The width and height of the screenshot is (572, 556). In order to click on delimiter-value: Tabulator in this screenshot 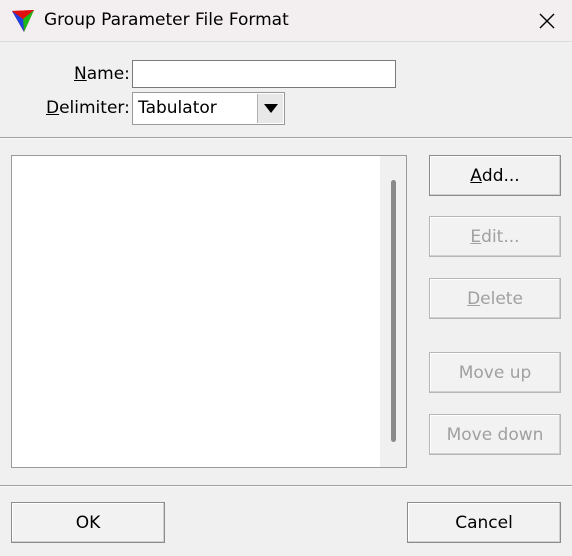, I will do `click(177, 108)`.